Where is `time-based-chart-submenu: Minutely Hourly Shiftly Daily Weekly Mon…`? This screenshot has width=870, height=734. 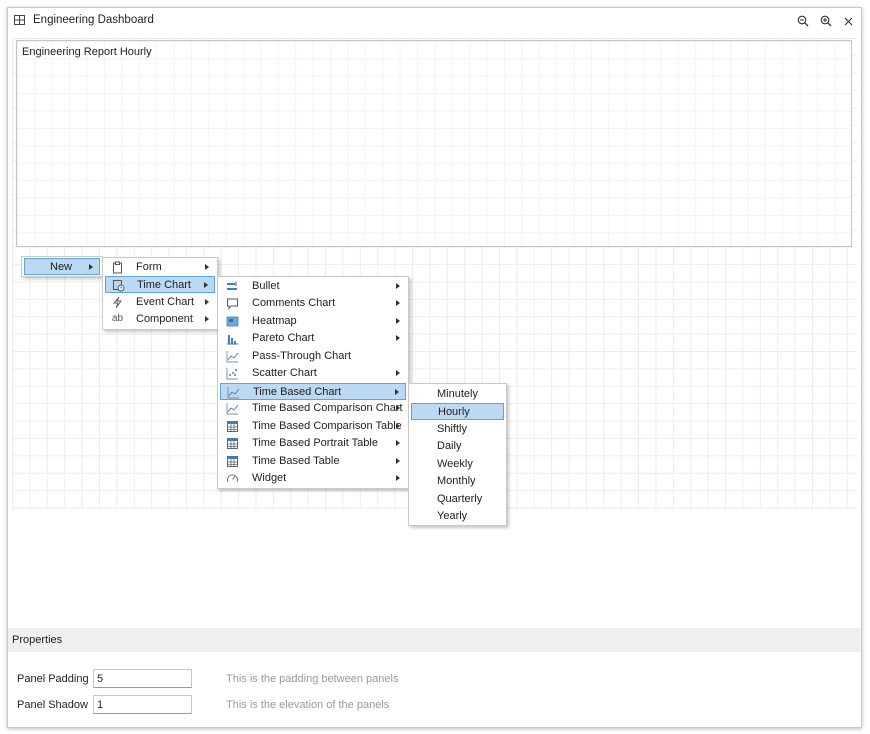 time-based-chart-submenu: Minutely Hourly Shiftly Daily Weekly Mon… is located at coordinates (457, 454).